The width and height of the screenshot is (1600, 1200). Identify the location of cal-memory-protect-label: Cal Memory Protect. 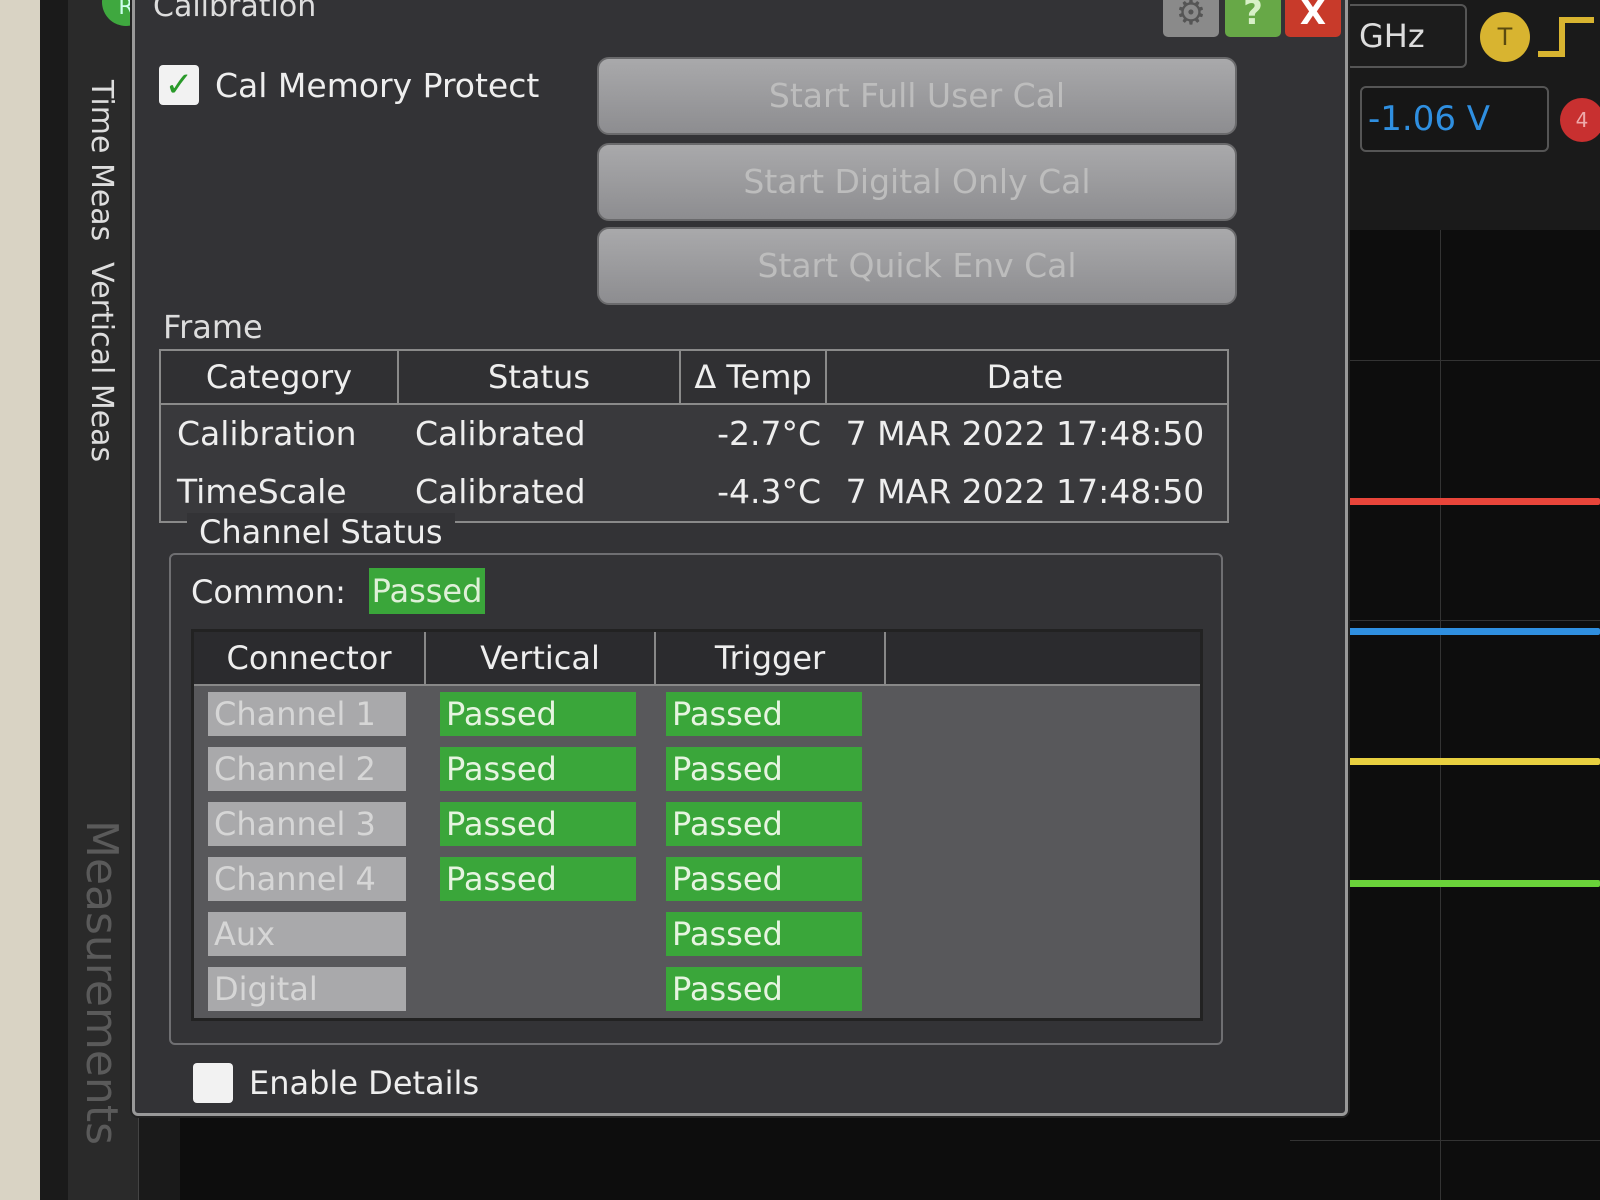
(377, 85).